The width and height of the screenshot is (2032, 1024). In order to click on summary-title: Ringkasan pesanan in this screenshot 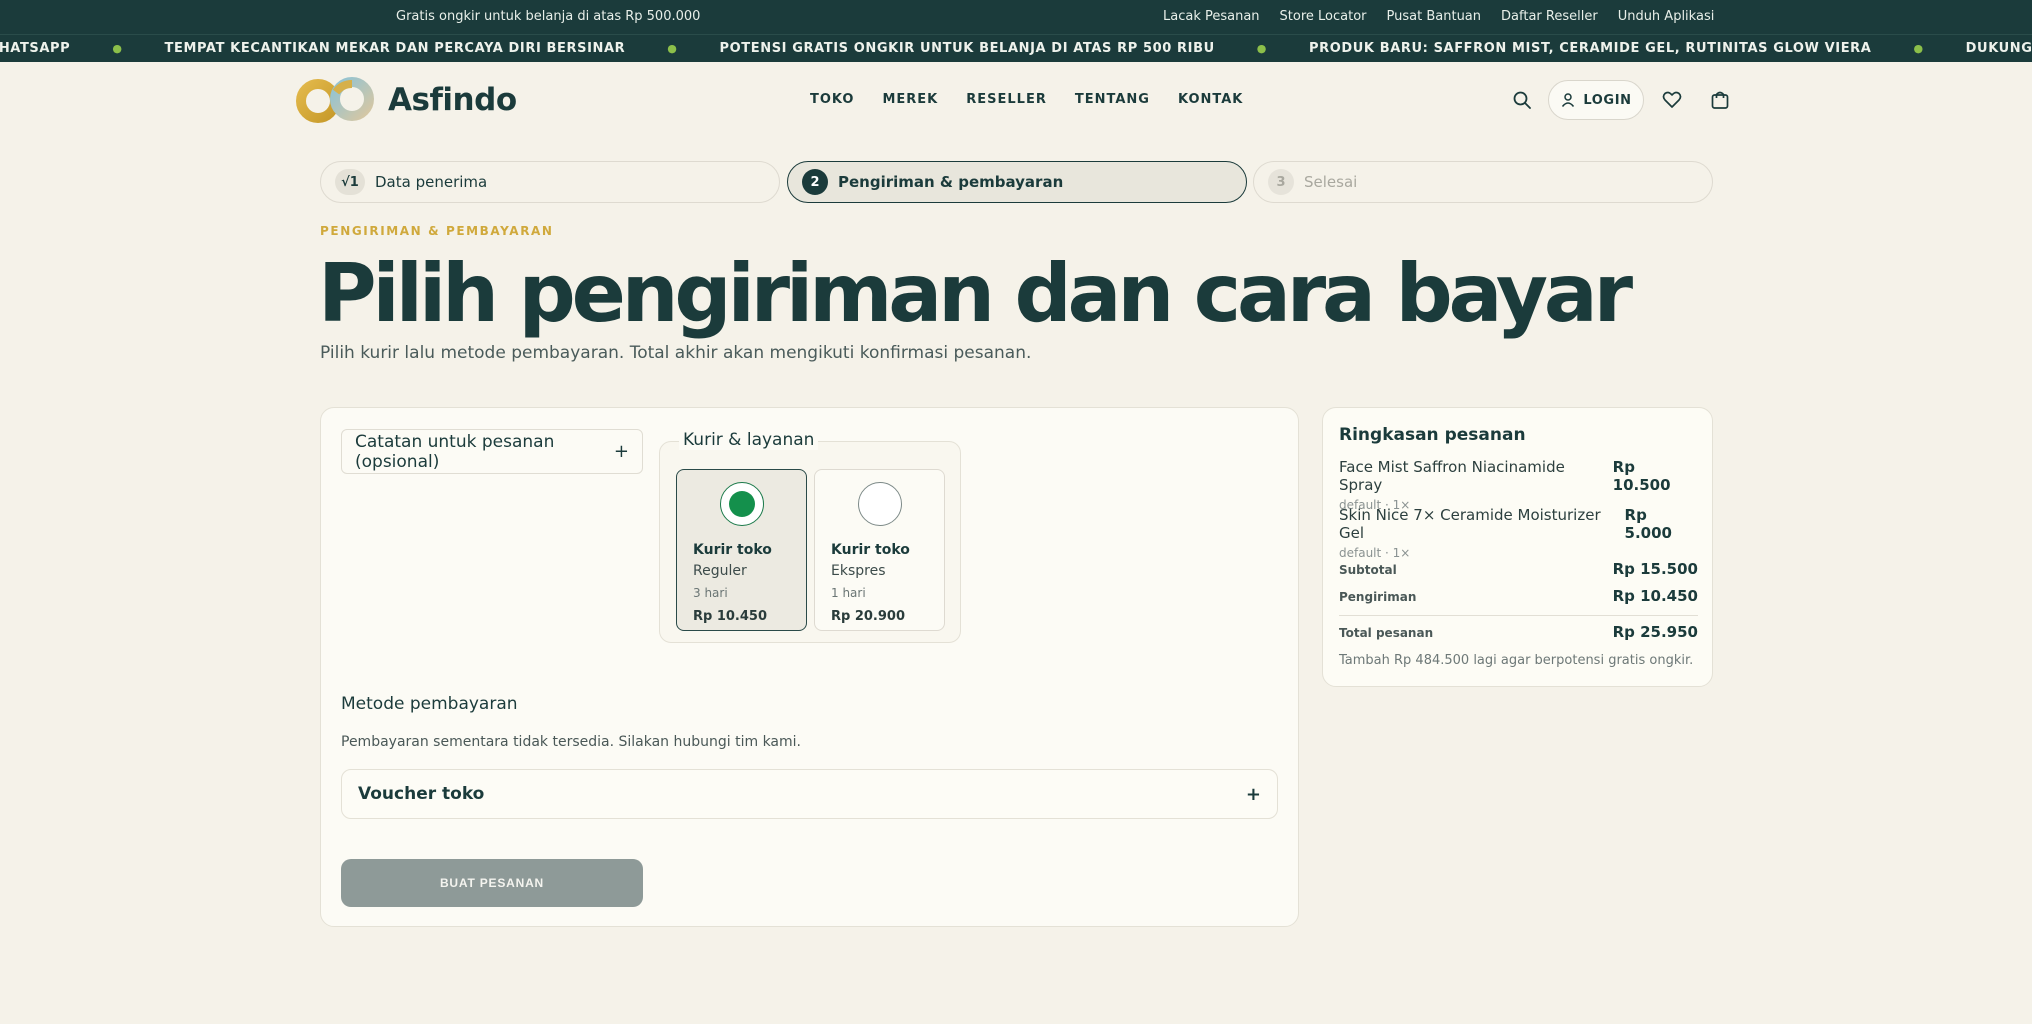, I will do `click(1432, 435)`.